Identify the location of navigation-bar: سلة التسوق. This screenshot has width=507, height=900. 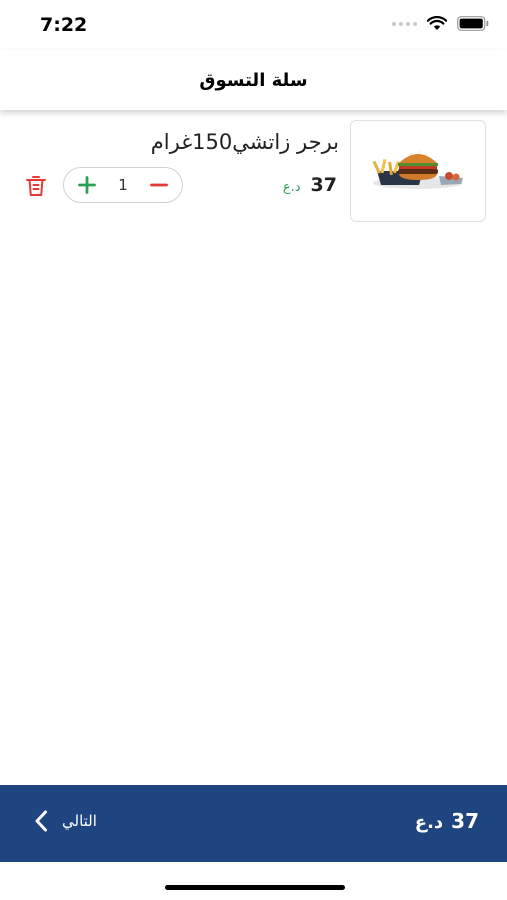
(253, 80).